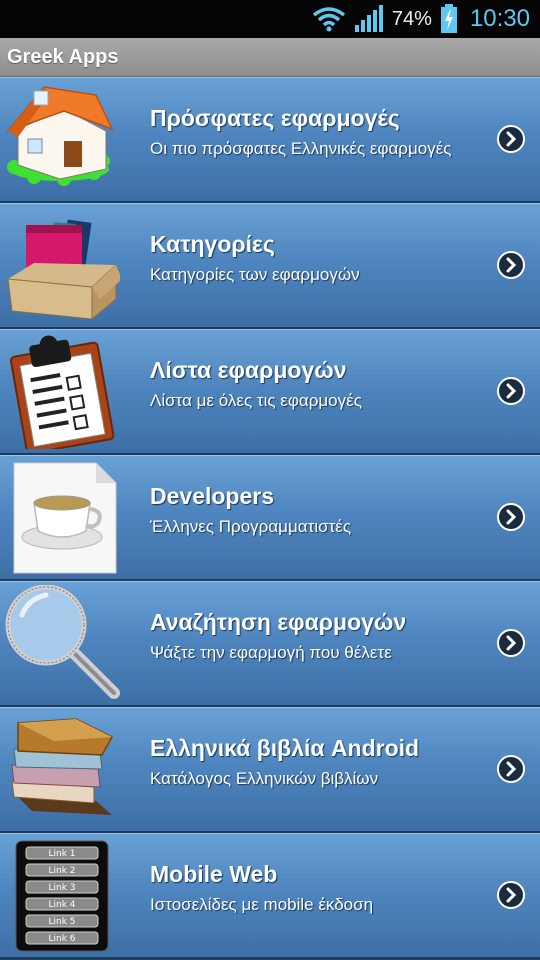 This screenshot has height=960, width=540. Describe the element at coordinates (271, 652) in the screenshot. I see `item-subtitle: Ψάξτε την εφαρμογή που θέλετε` at that location.